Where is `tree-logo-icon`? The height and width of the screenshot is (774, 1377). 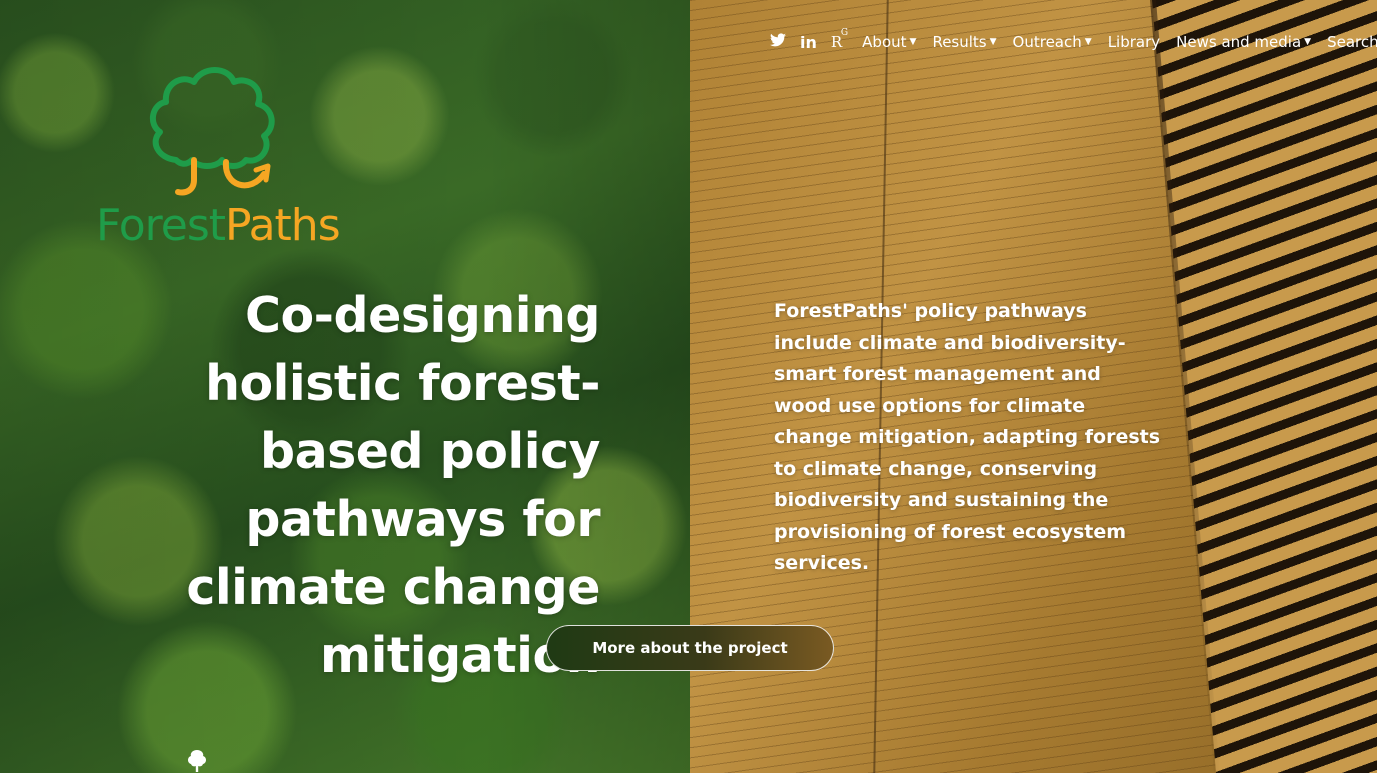
tree-logo-icon is located at coordinates (212, 131).